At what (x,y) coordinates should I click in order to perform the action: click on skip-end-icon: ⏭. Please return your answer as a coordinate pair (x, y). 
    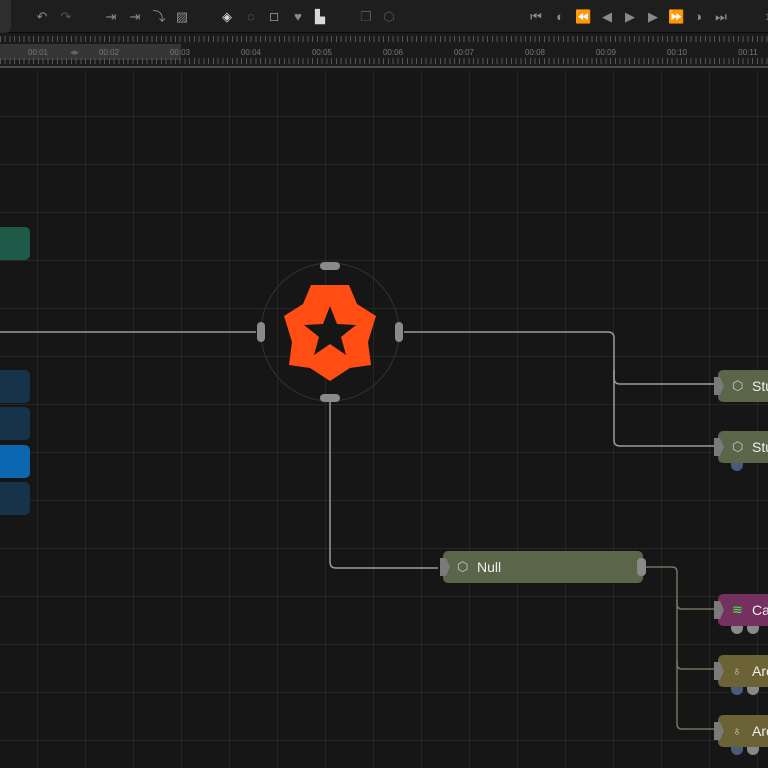
    Looking at the image, I should click on (721, 17).